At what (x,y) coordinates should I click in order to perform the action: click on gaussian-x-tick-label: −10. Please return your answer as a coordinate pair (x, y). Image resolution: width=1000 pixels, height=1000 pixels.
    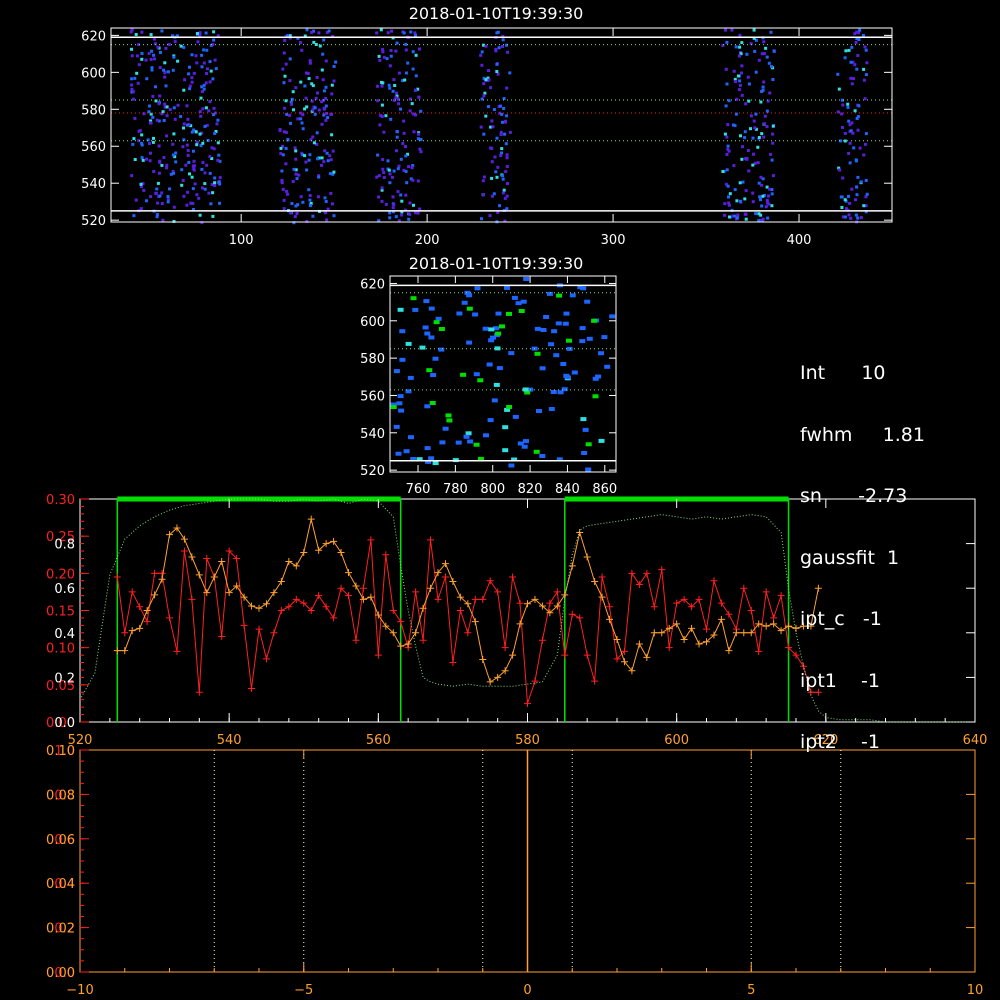
    Looking at the image, I should click on (79, 990).